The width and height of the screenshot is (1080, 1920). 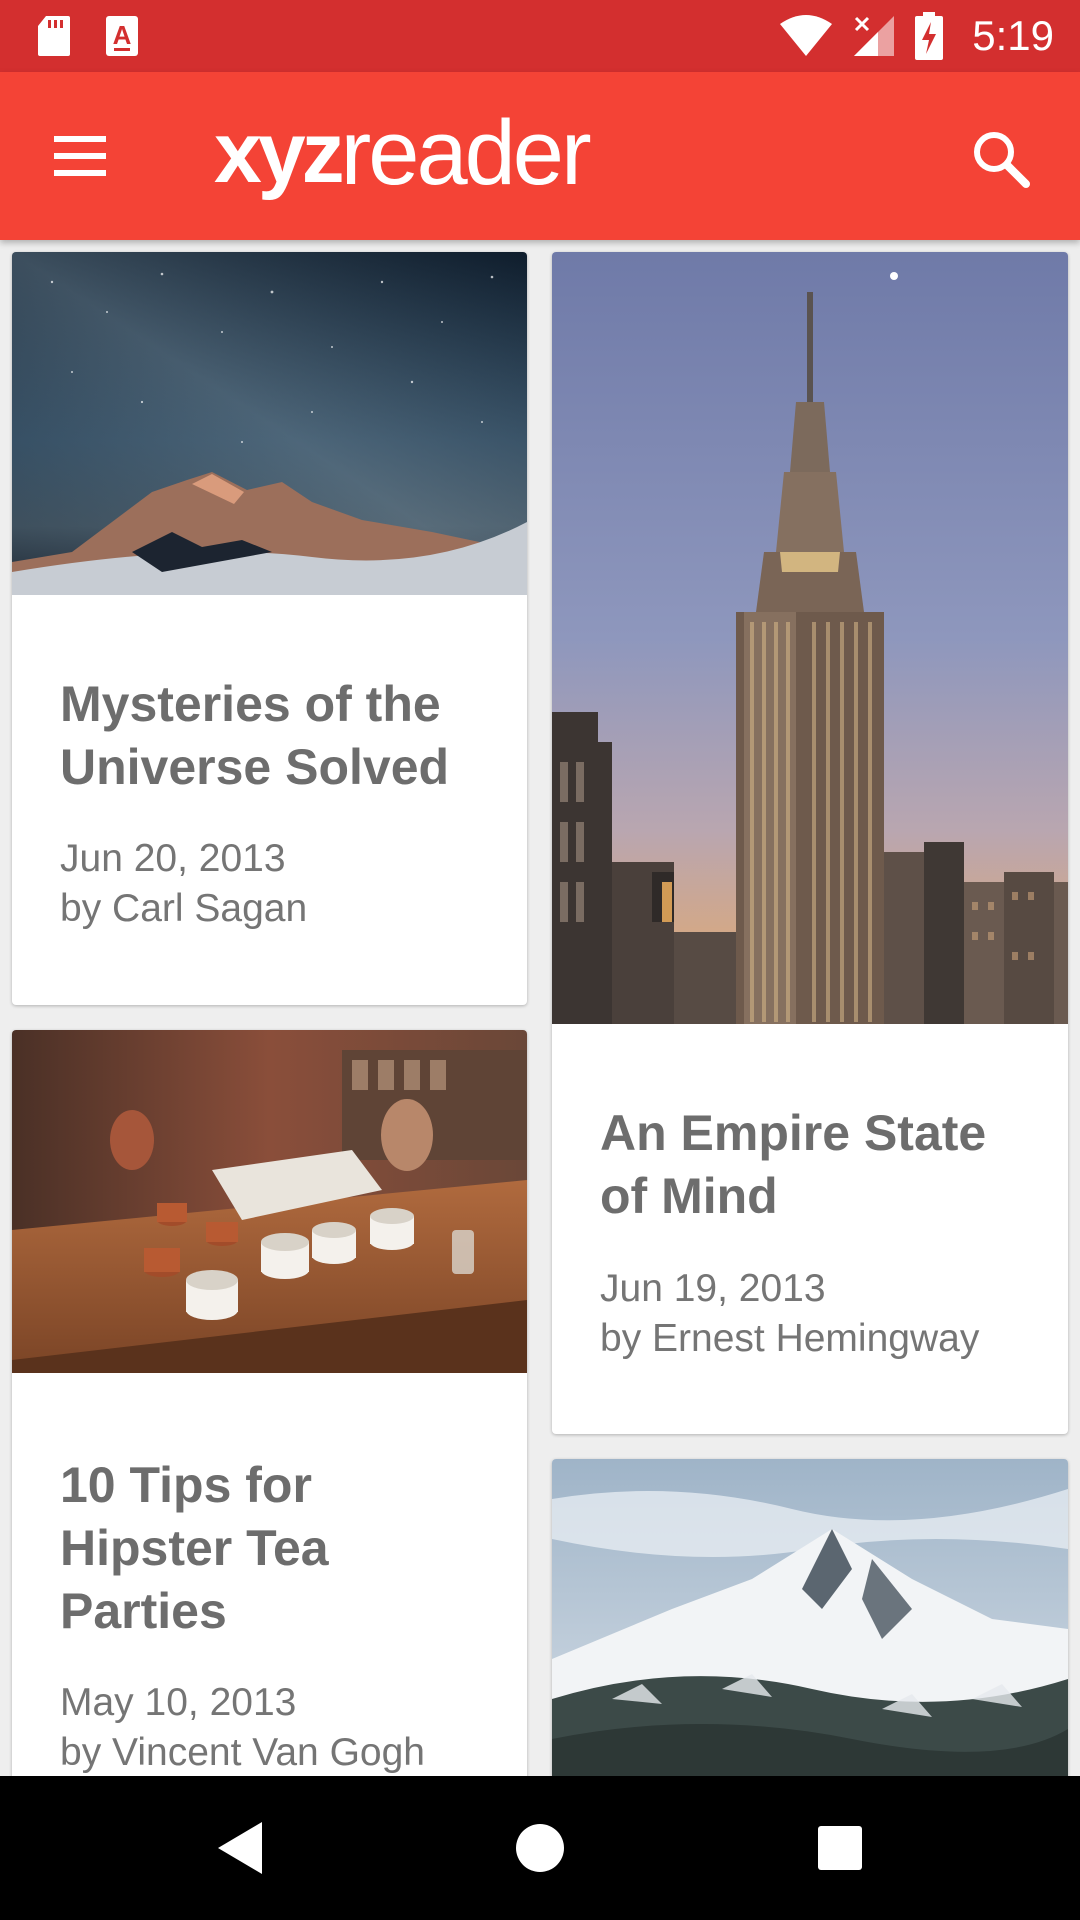 I want to click on logo-regular: reader, so click(x=466, y=153).